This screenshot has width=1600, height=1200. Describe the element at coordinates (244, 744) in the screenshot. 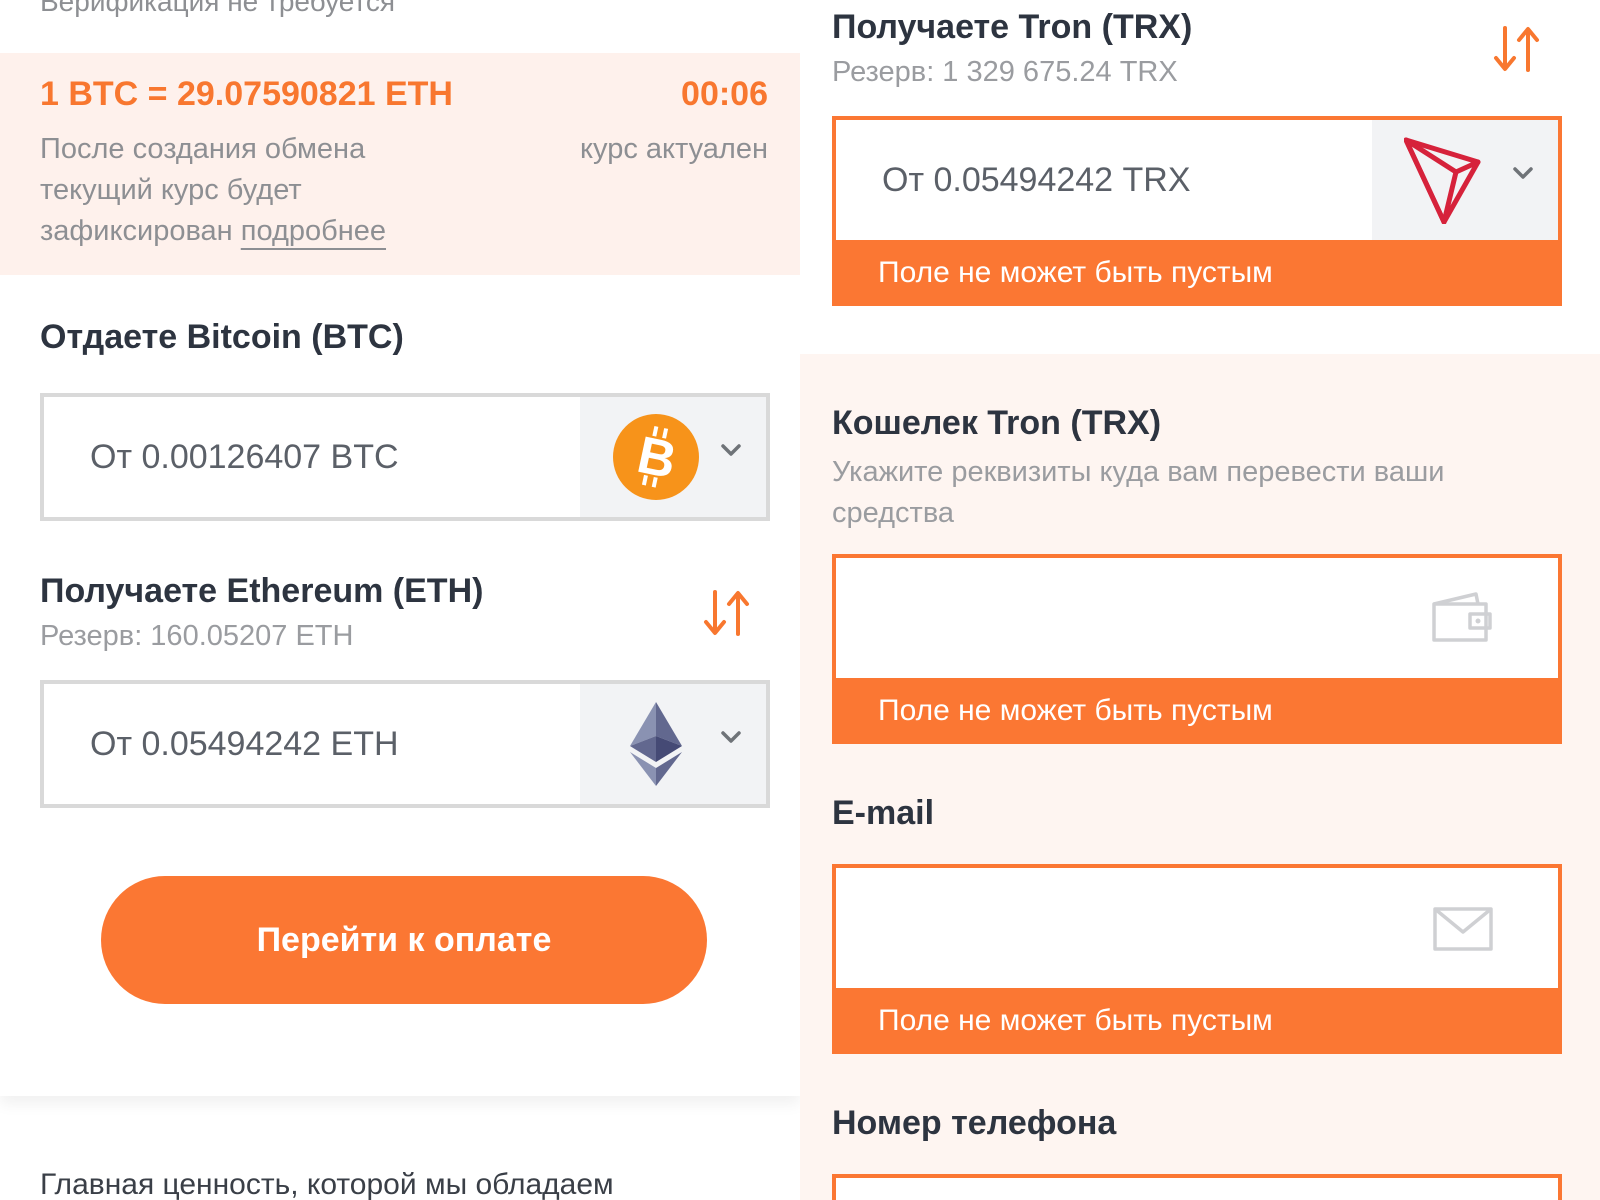

I see `receive-amount-input: От 0.05494242 ETH` at that location.